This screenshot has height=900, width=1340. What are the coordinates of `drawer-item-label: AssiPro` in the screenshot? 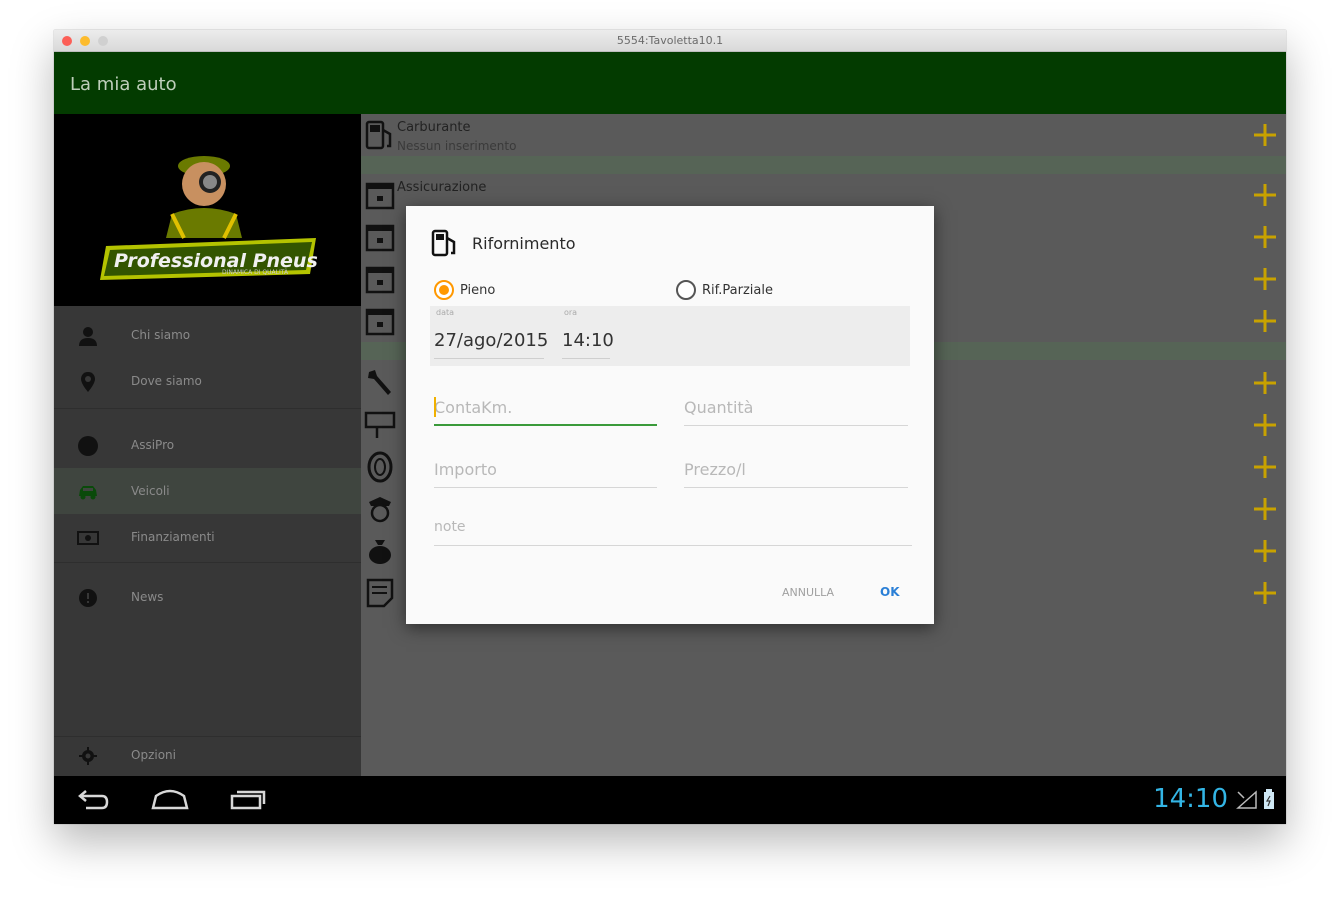 It's located at (153, 445).